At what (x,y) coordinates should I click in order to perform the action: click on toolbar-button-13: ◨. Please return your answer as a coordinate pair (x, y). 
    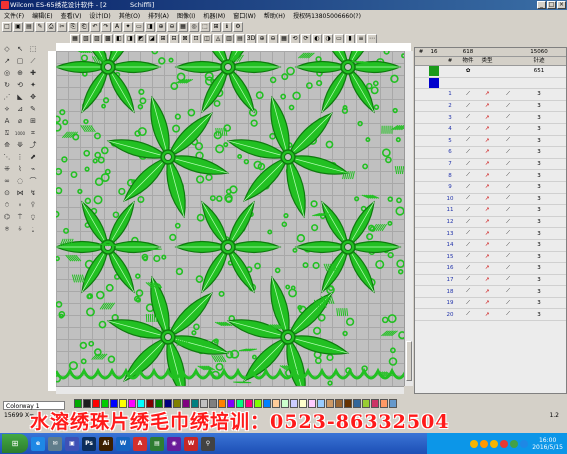
    Looking at the image, I should click on (150, 27).